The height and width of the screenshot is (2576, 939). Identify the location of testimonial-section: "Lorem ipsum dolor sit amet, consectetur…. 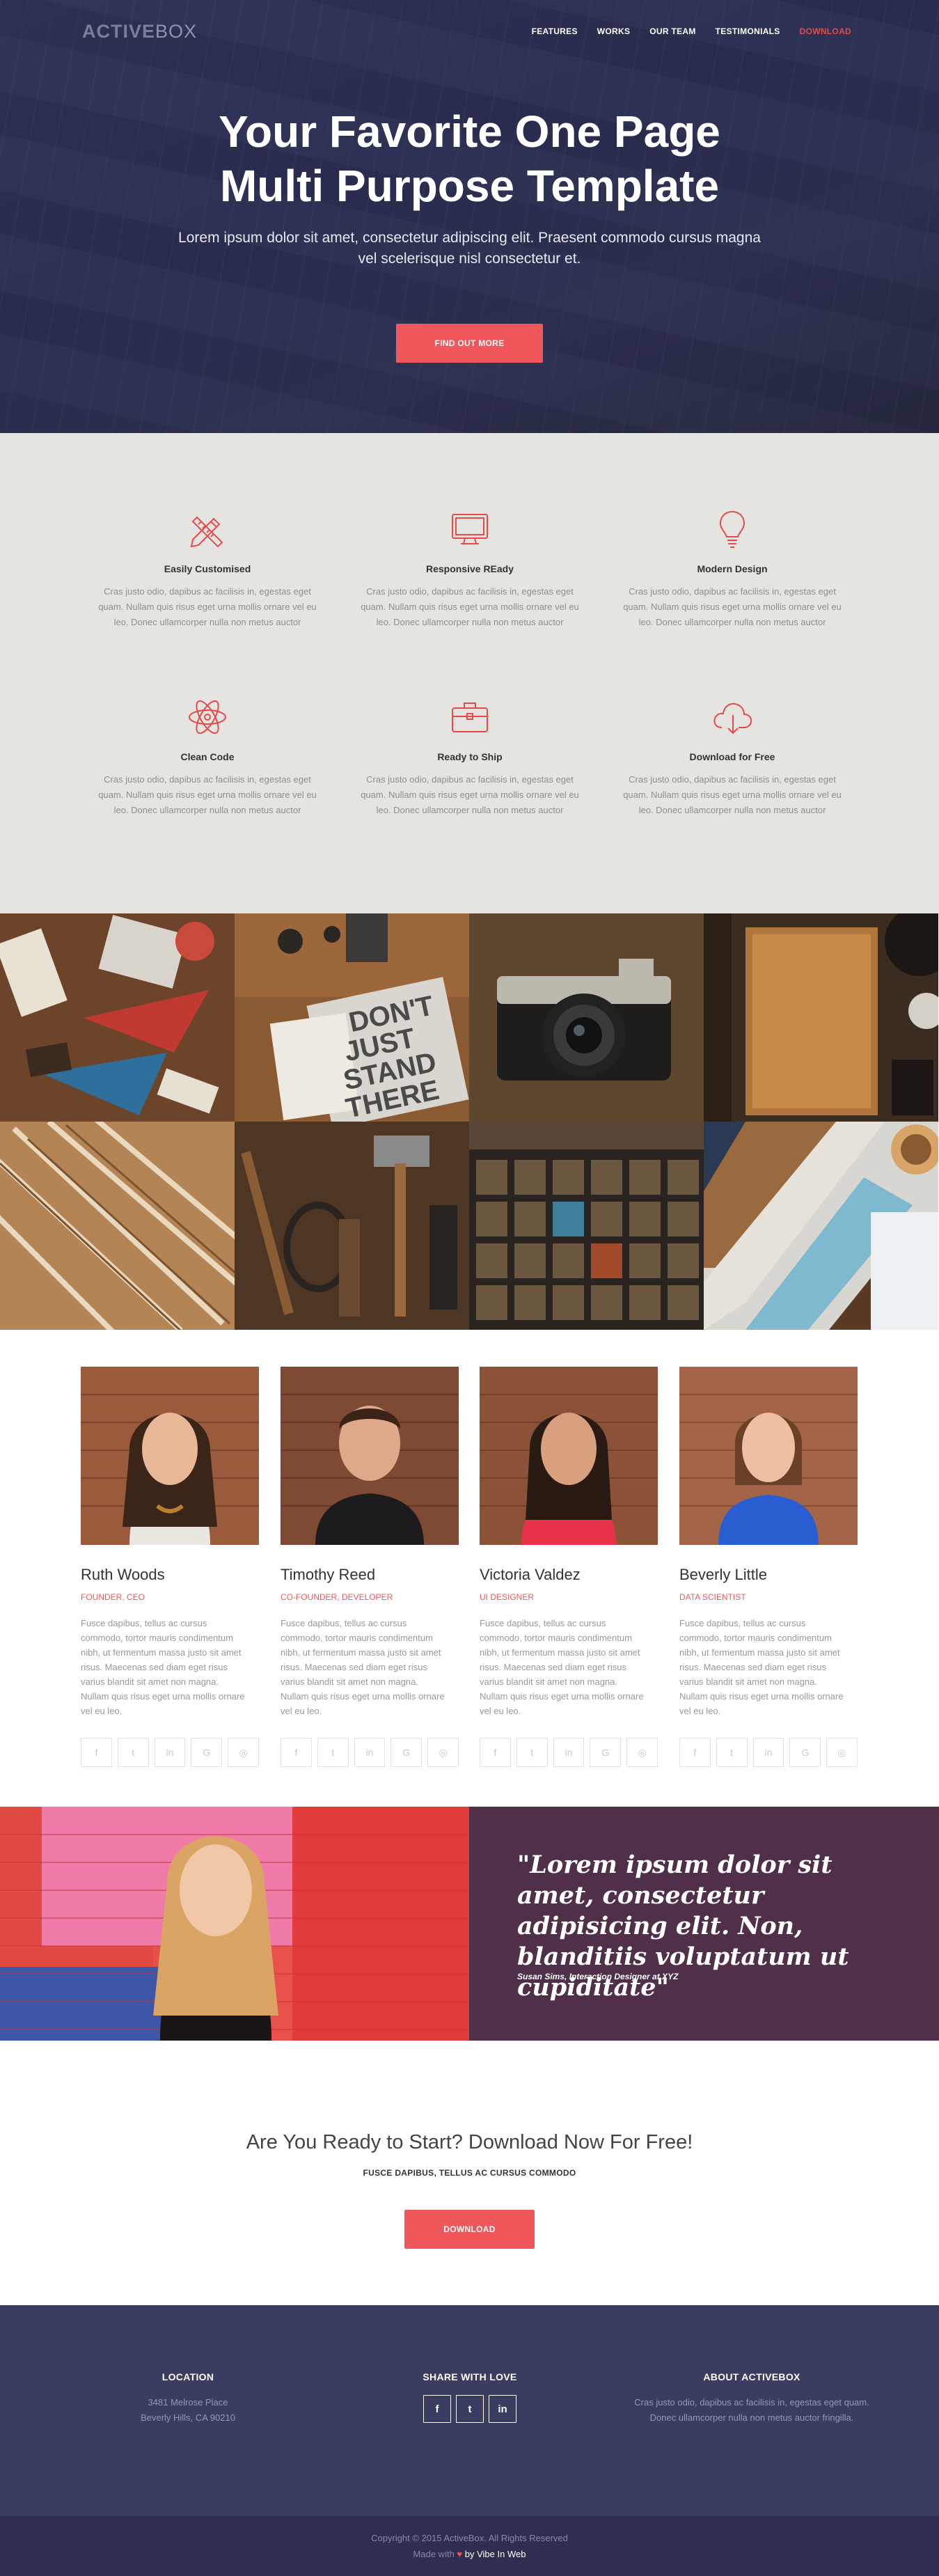
(469, 1924).